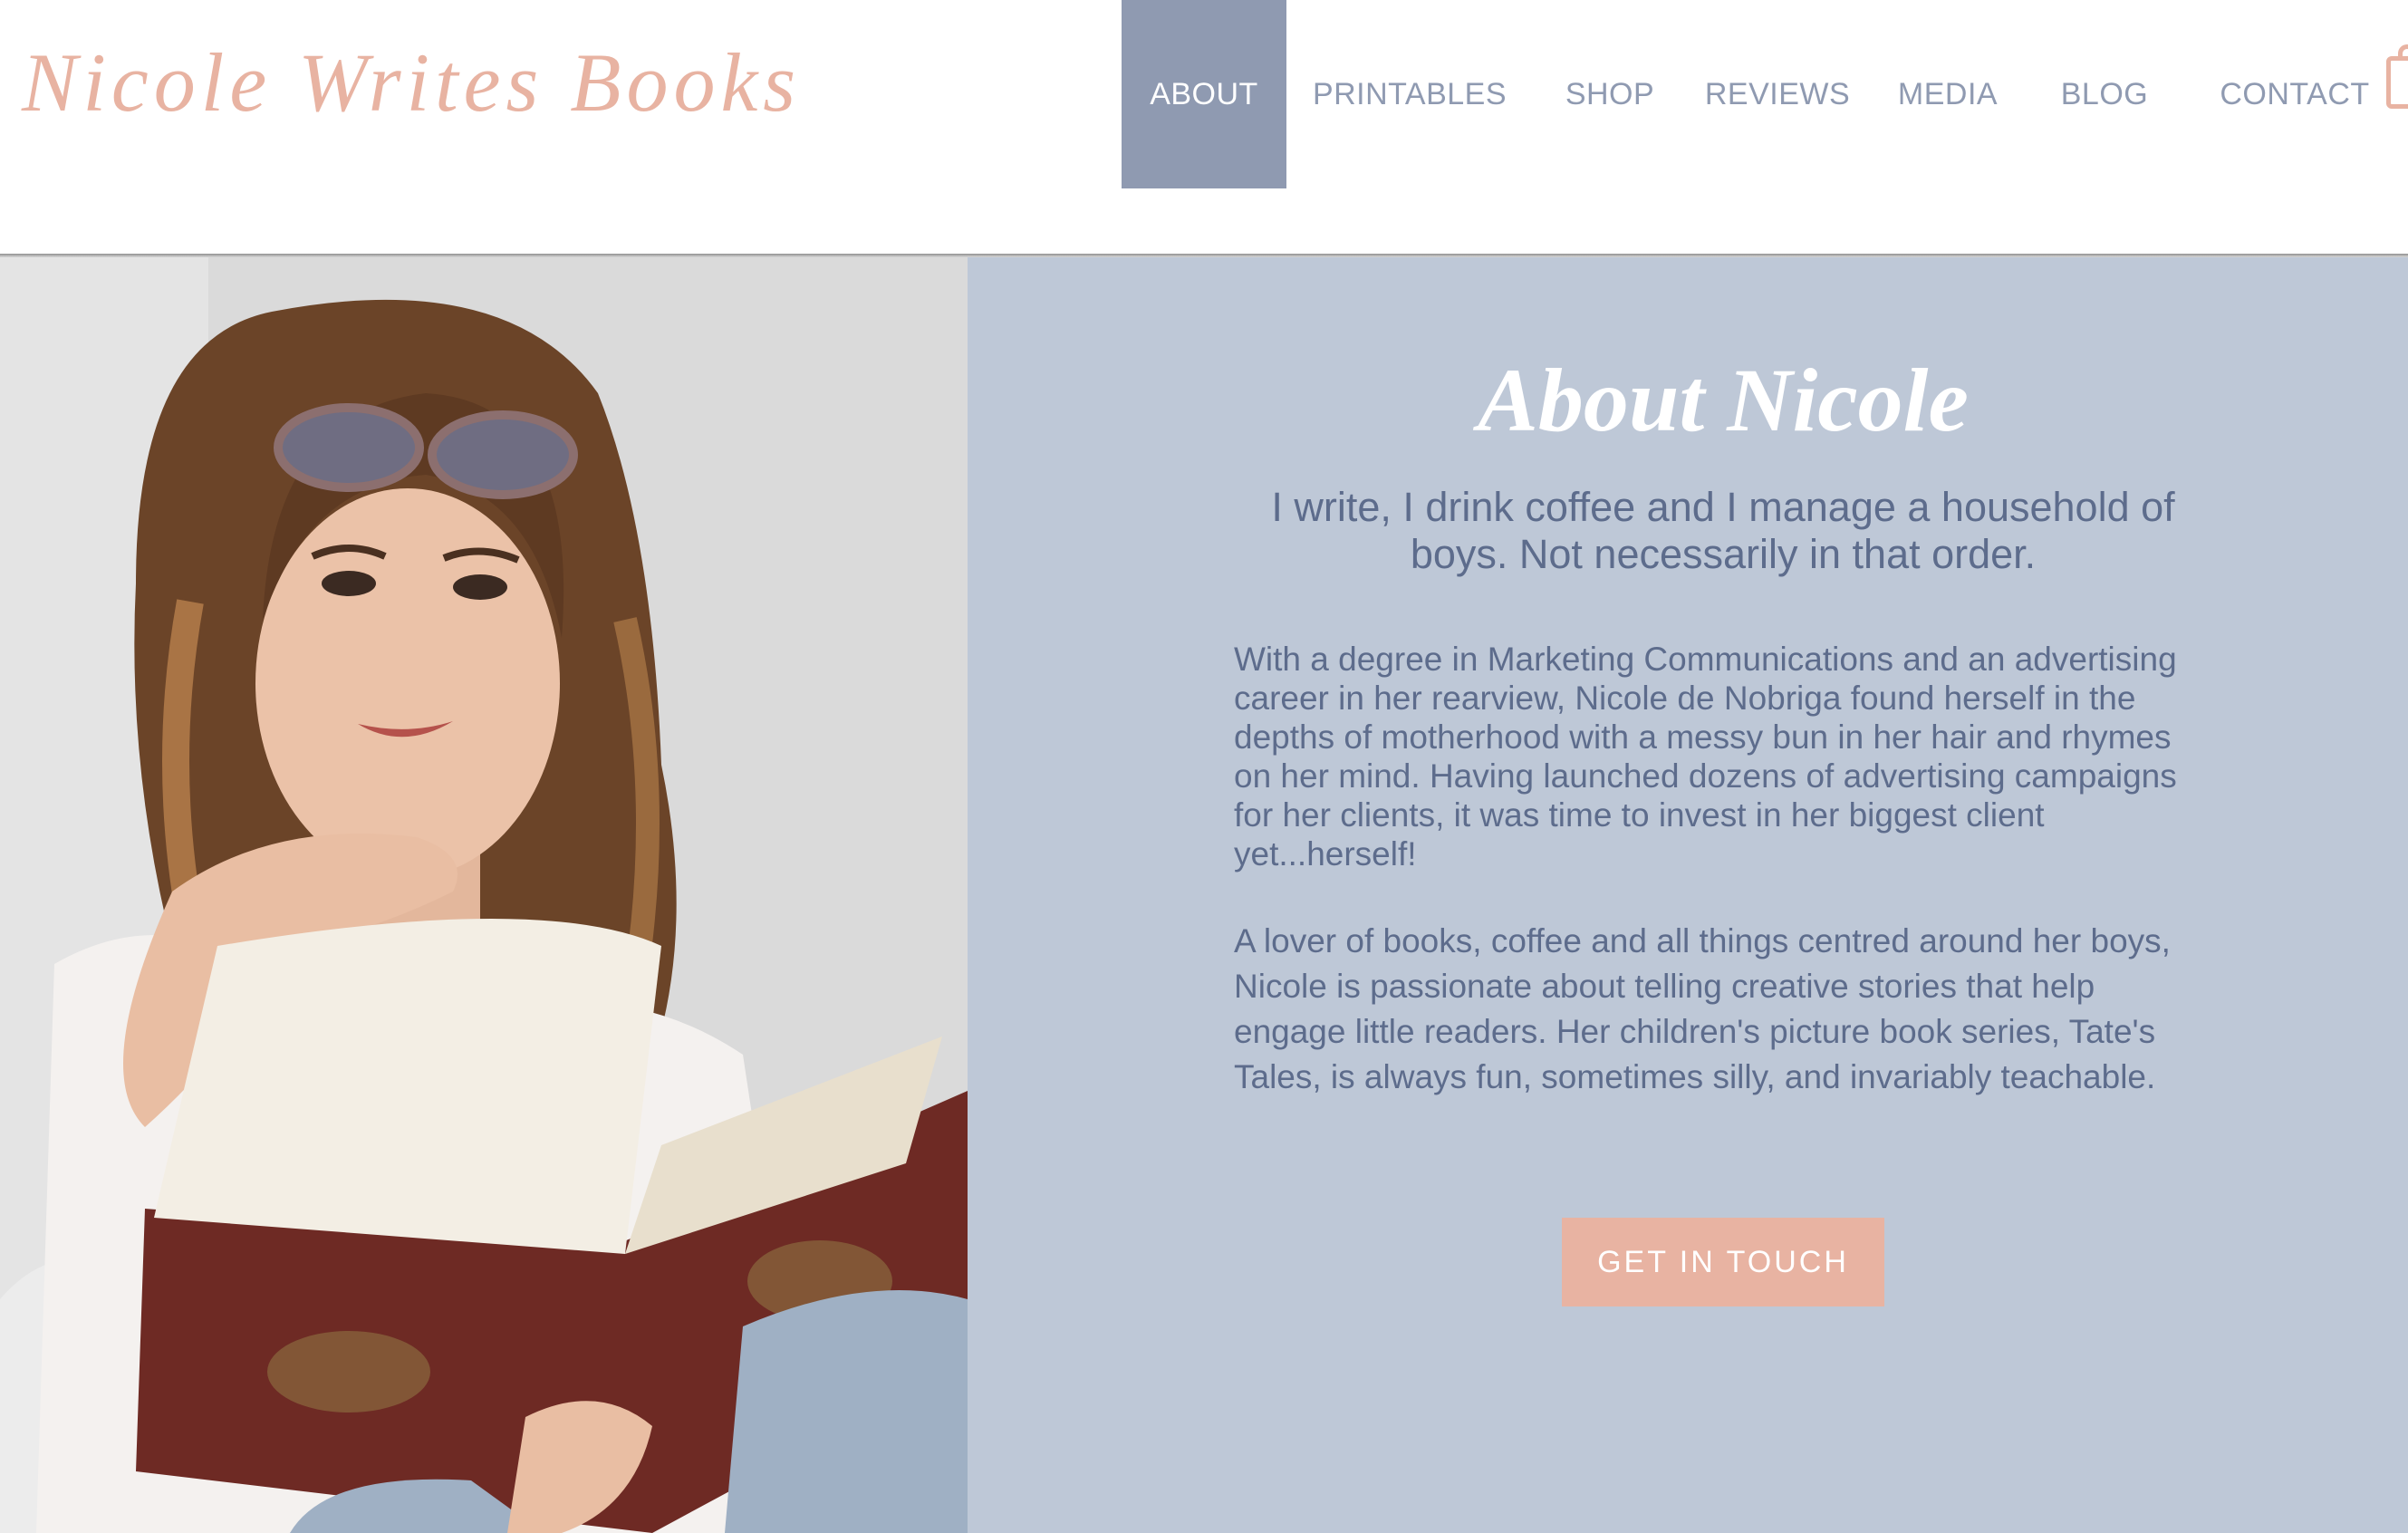 The image size is (2408, 1533). Describe the element at coordinates (1409, 94) in the screenshot. I see `nav-item-printables: PRINTABLES` at that location.